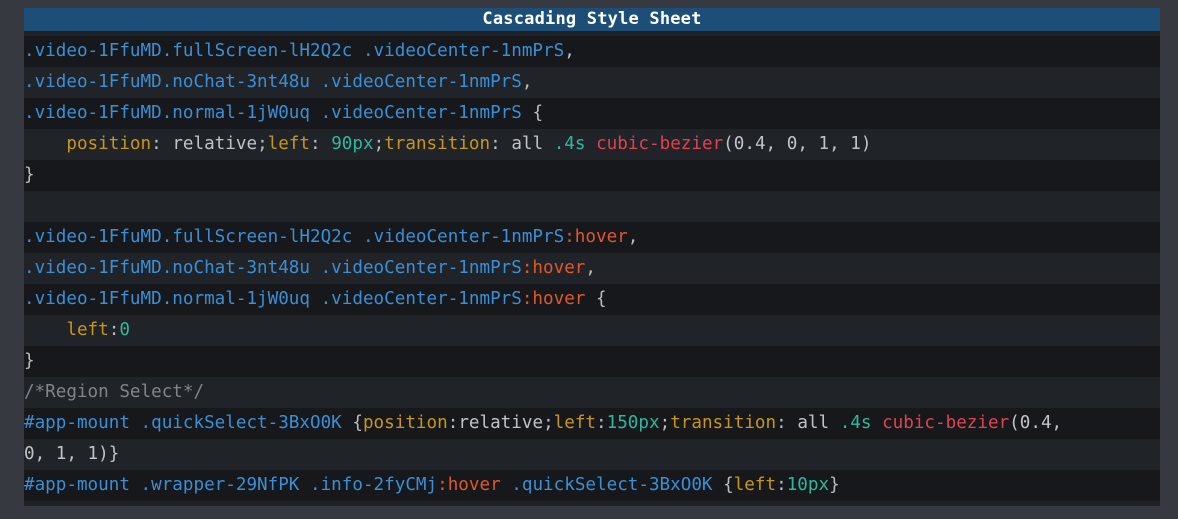  What do you see at coordinates (114, 392) in the screenshot?
I see `code-token: /*Region Select*/` at bounding box center [114, 392].